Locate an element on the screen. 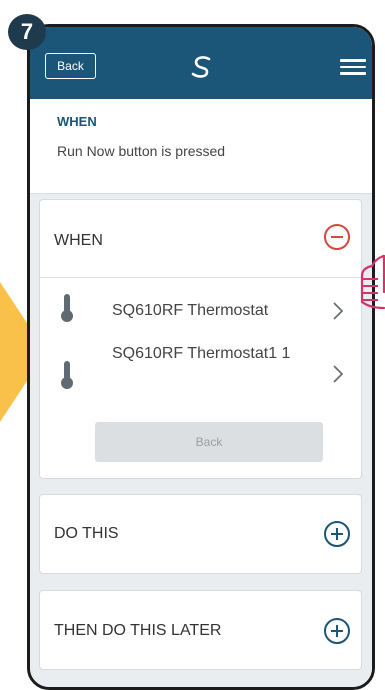 This screenshot has width=385, height=690. then-do-this-later-card: THEN DO THIS LATER is located at coordinates (200, 630).